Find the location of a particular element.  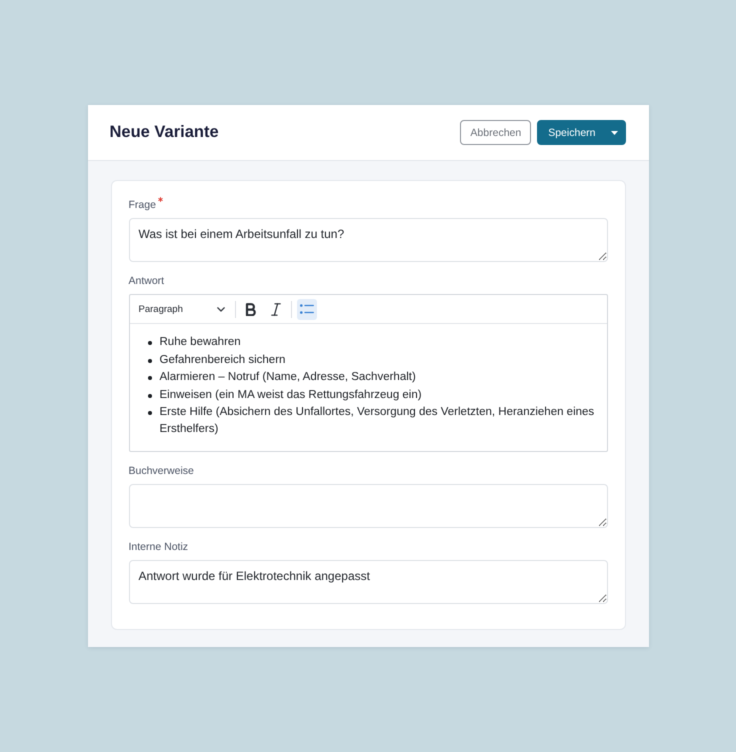

field-label: Buchverweise is located at coordinates (161, 471).